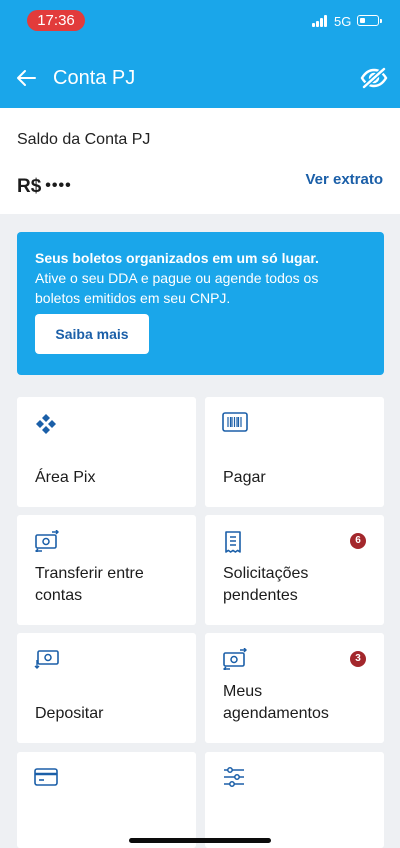 The width and height of the screenshot is (400, 848). What do you see at coordinates (200, 840) in the screenshot?
I see `home-indicator` at bounding box center [200, 840].